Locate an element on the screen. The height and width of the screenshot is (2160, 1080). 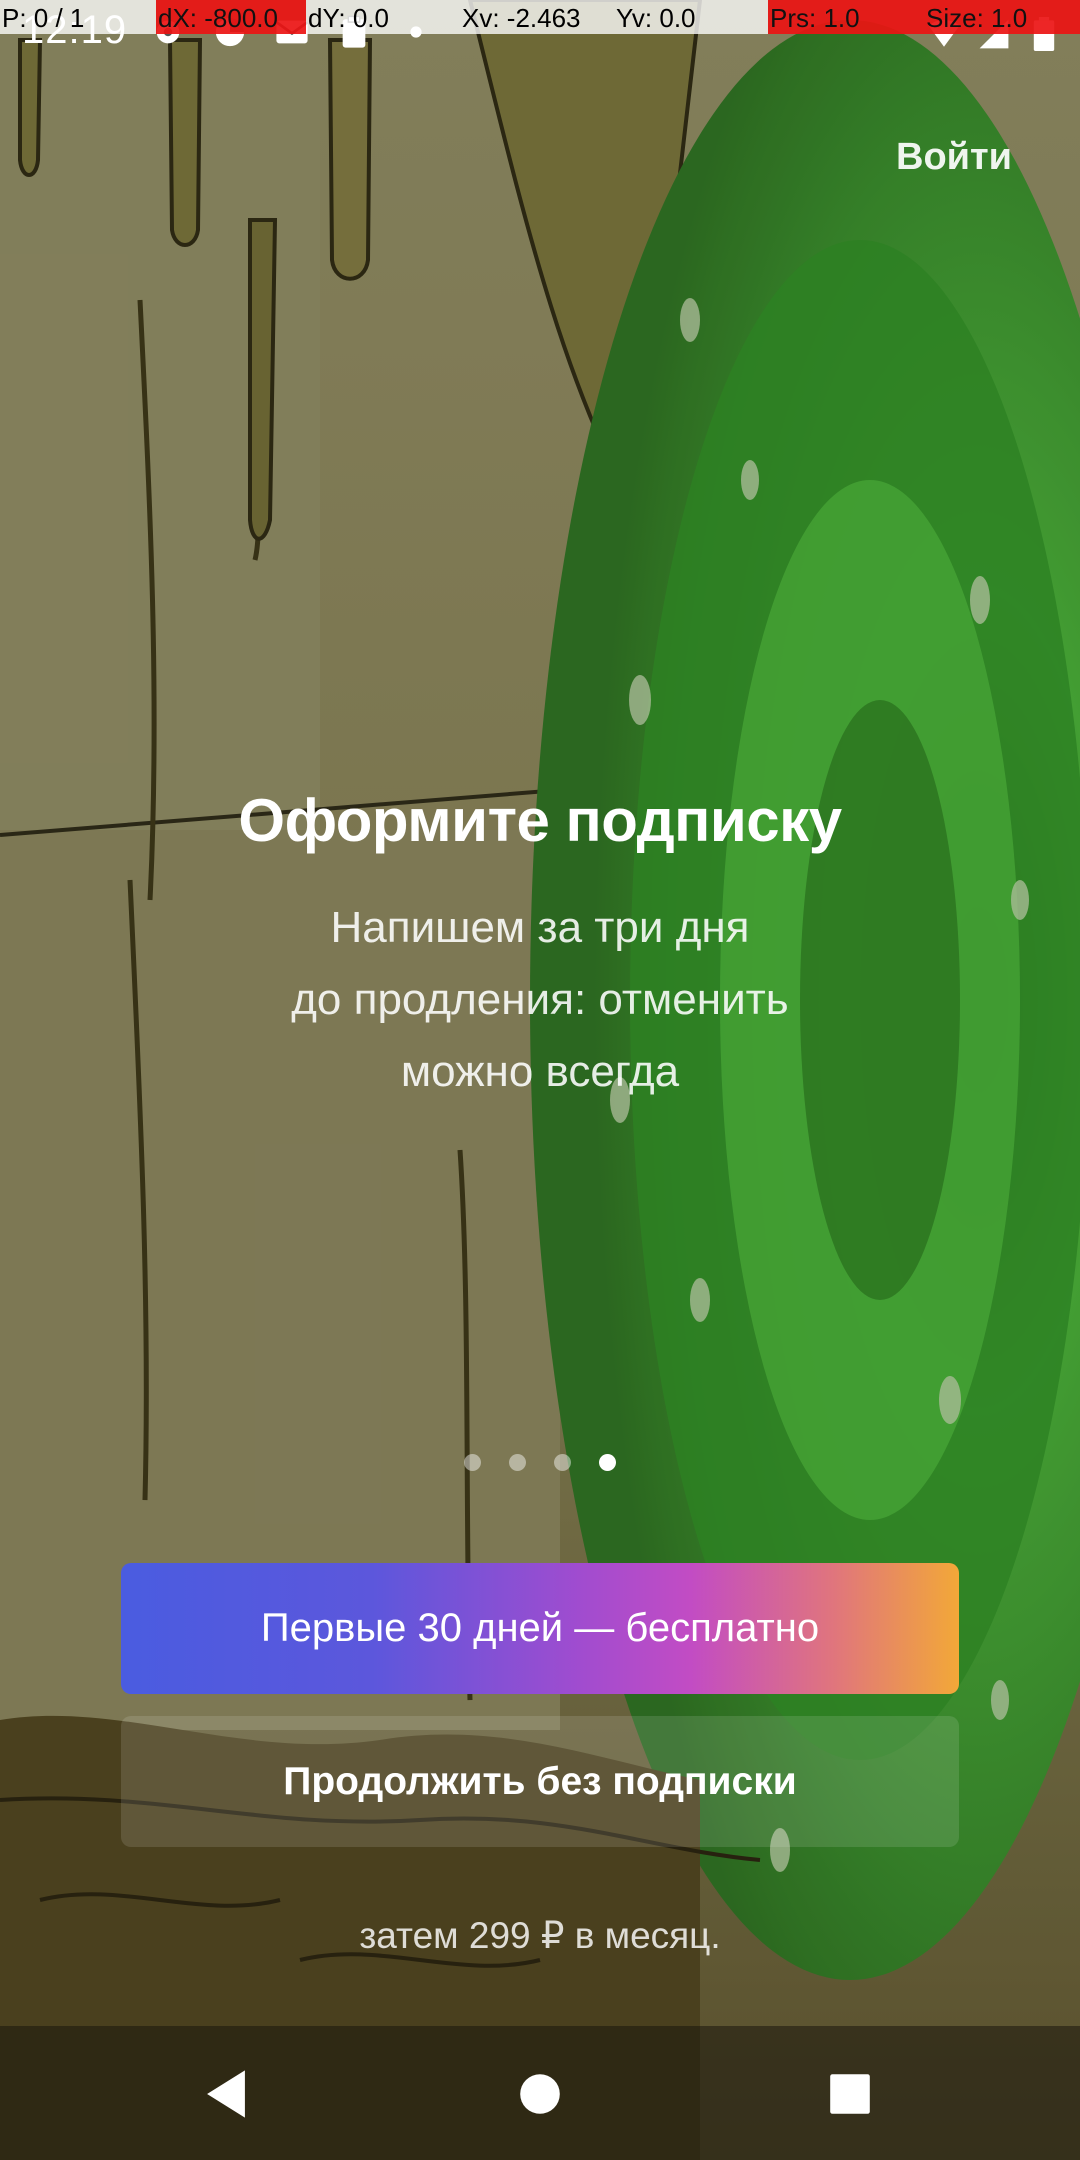
home-icon is located at coordinates (540, 2094).